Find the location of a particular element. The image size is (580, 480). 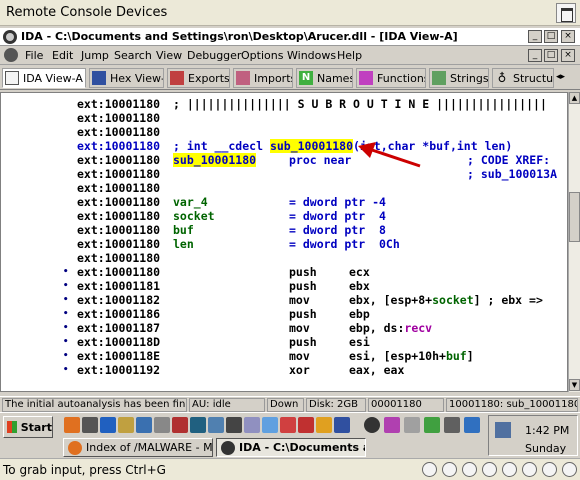

tab-functions: Functions is located at coordinates (391, 78).